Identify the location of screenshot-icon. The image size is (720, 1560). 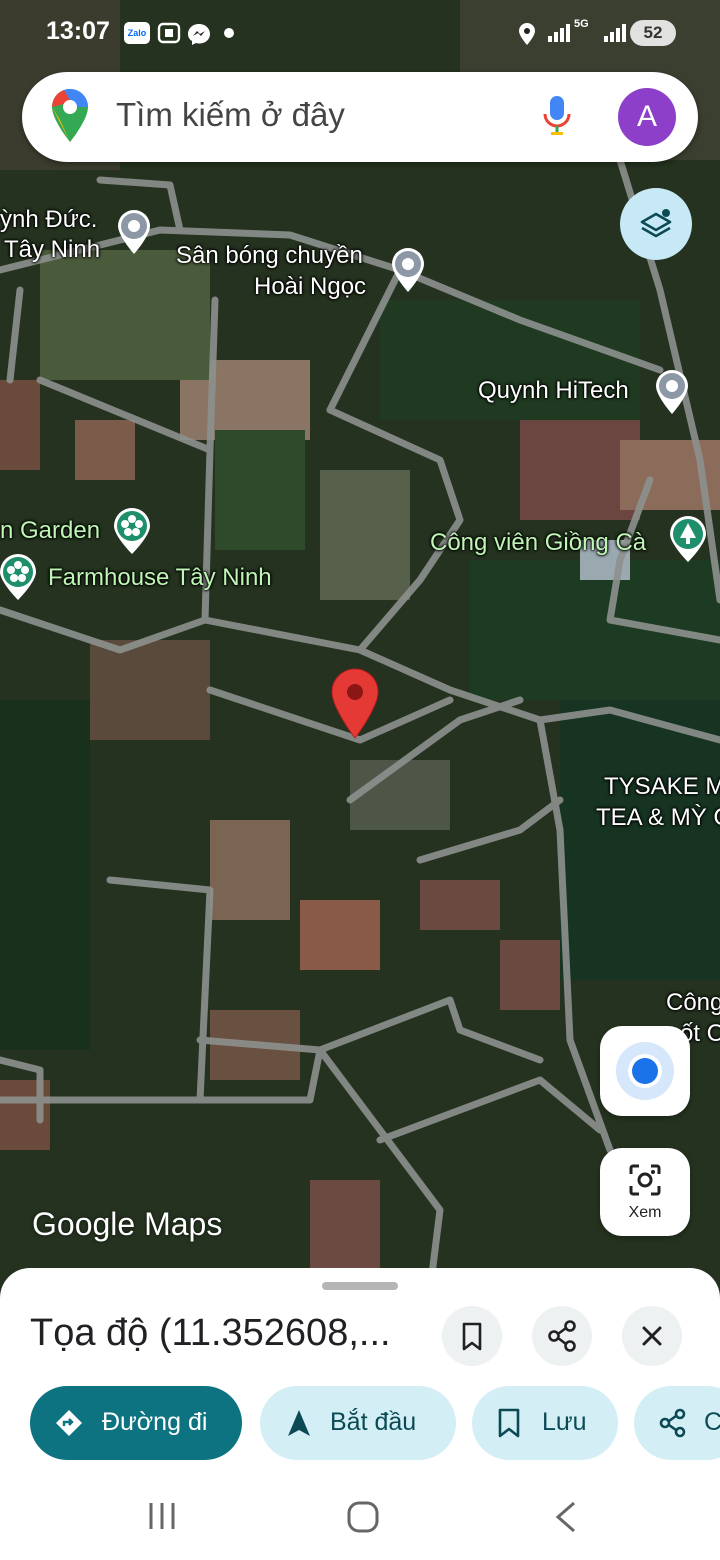
(169, 33).